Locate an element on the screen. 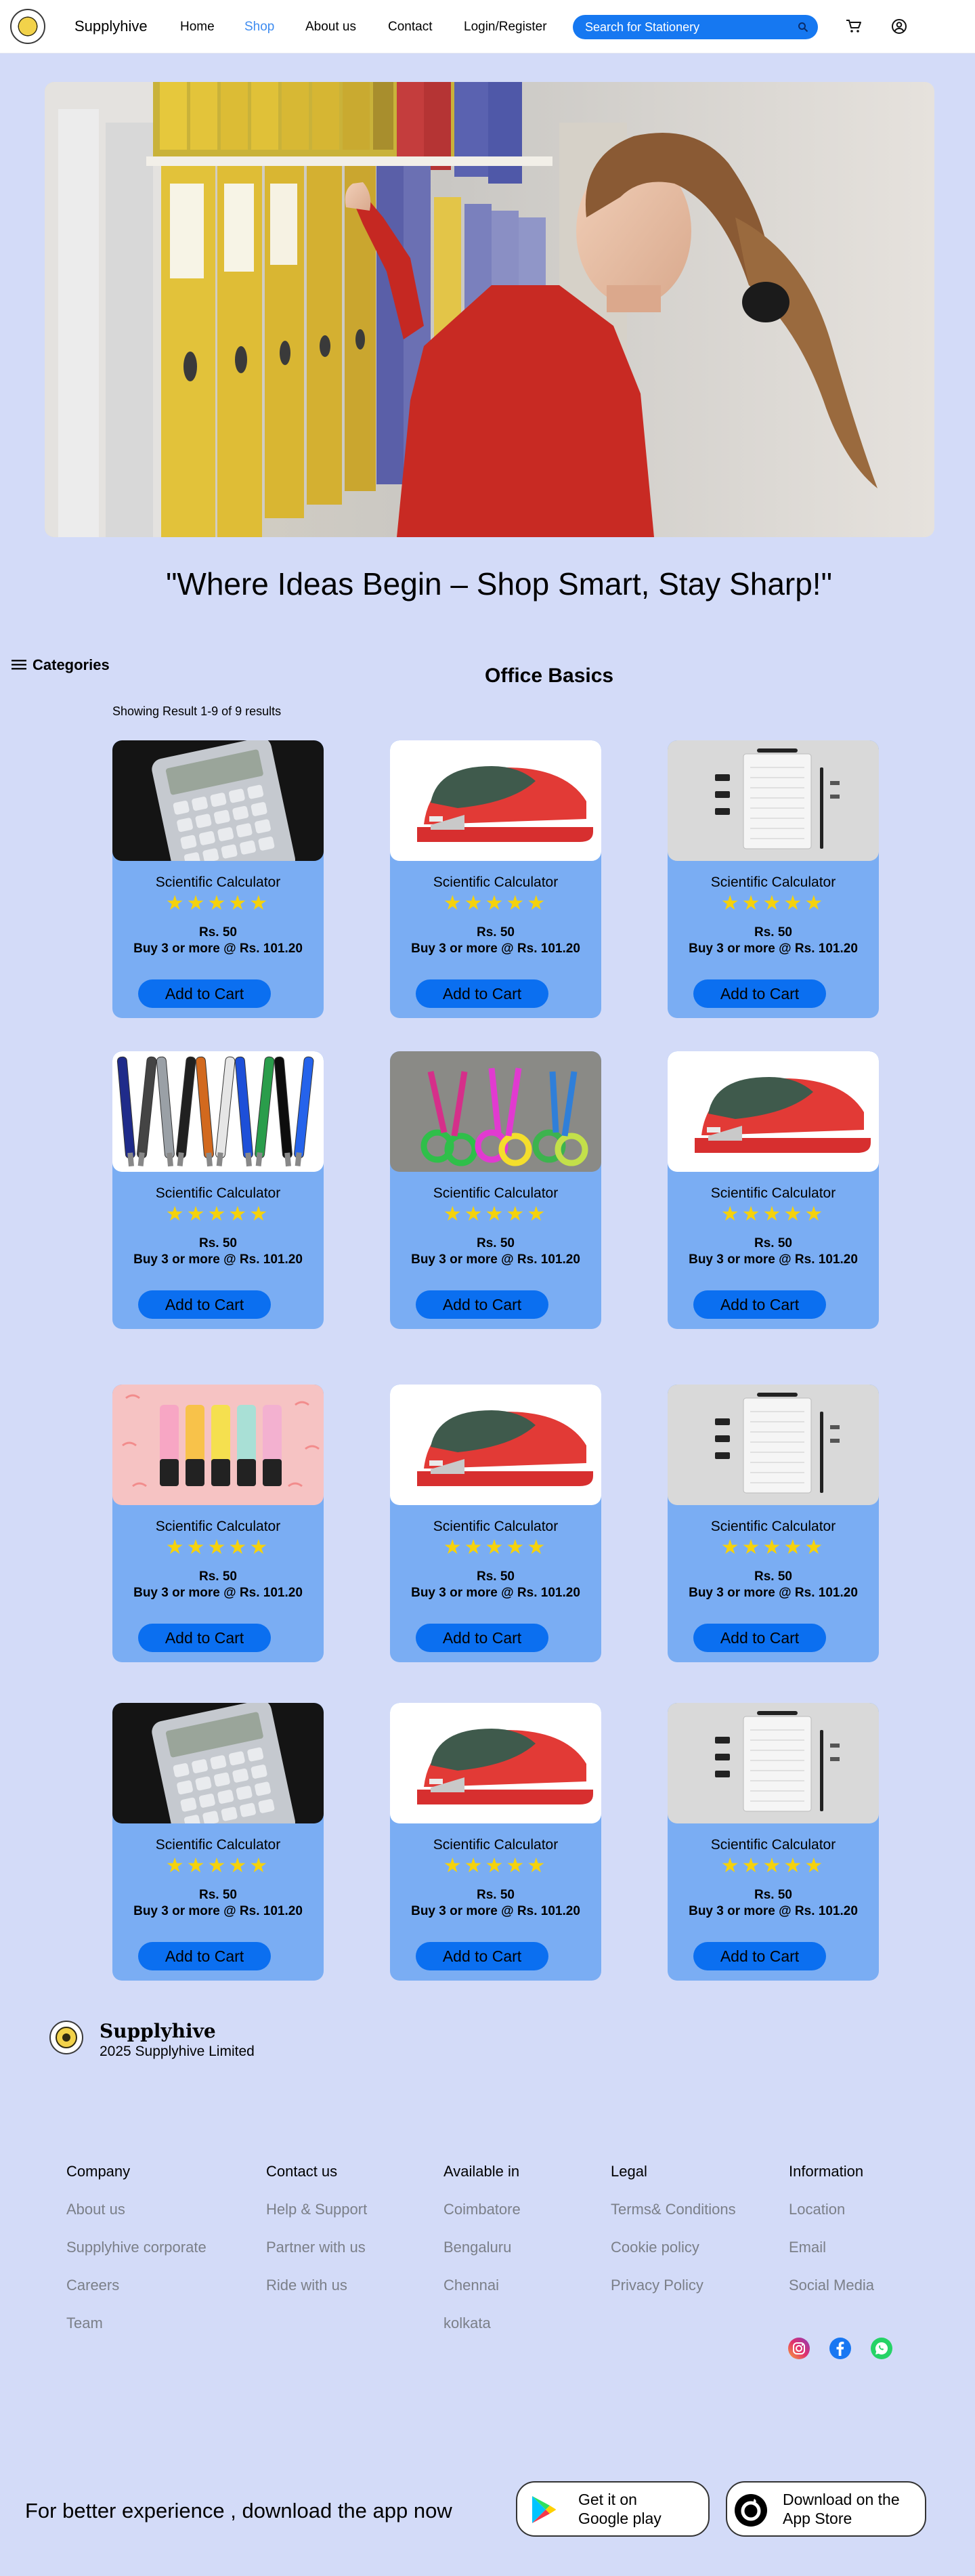 The width and height of the screenshot is (975, 2576). footer-link: Ride with us is located at coordinates (307, 2285).